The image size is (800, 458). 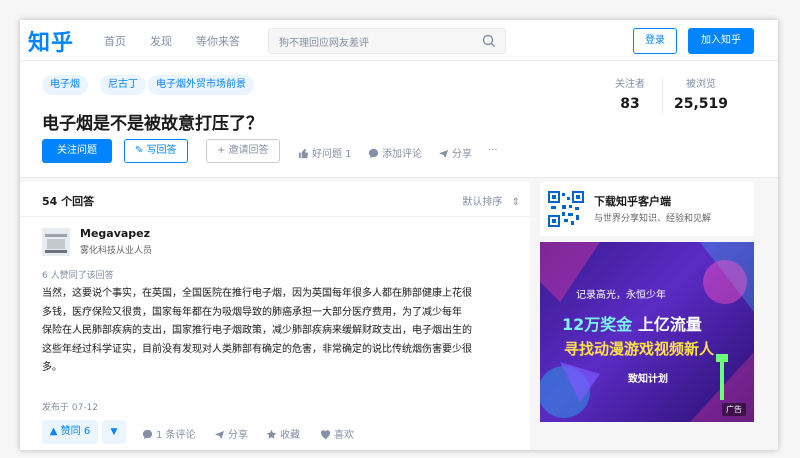 I want to click on ad-slogan: 记录高光，永恒少年, so click(x=621, y=295).